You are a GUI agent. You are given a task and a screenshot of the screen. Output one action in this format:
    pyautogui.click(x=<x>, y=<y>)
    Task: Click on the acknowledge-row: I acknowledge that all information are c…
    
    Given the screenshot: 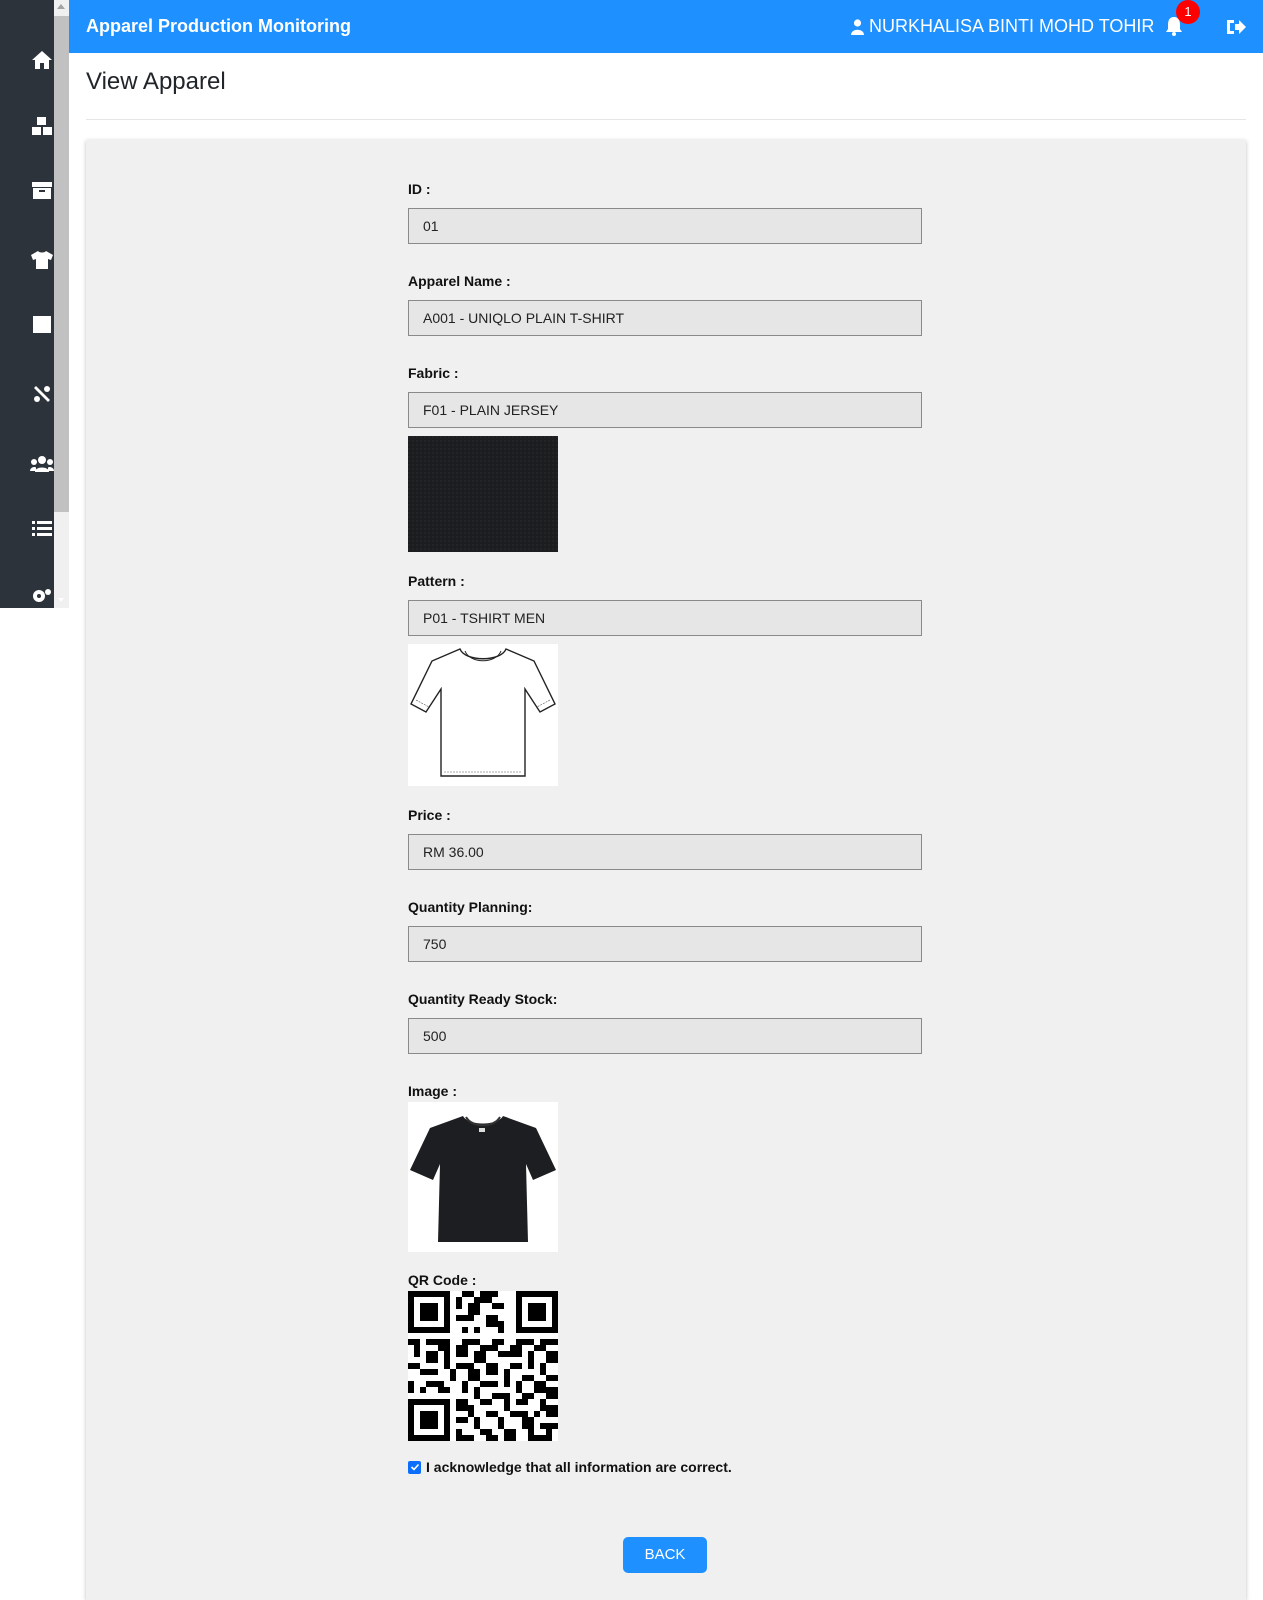 What is the action you would take?
    pyautogui.click(x=570, y=1467)
    